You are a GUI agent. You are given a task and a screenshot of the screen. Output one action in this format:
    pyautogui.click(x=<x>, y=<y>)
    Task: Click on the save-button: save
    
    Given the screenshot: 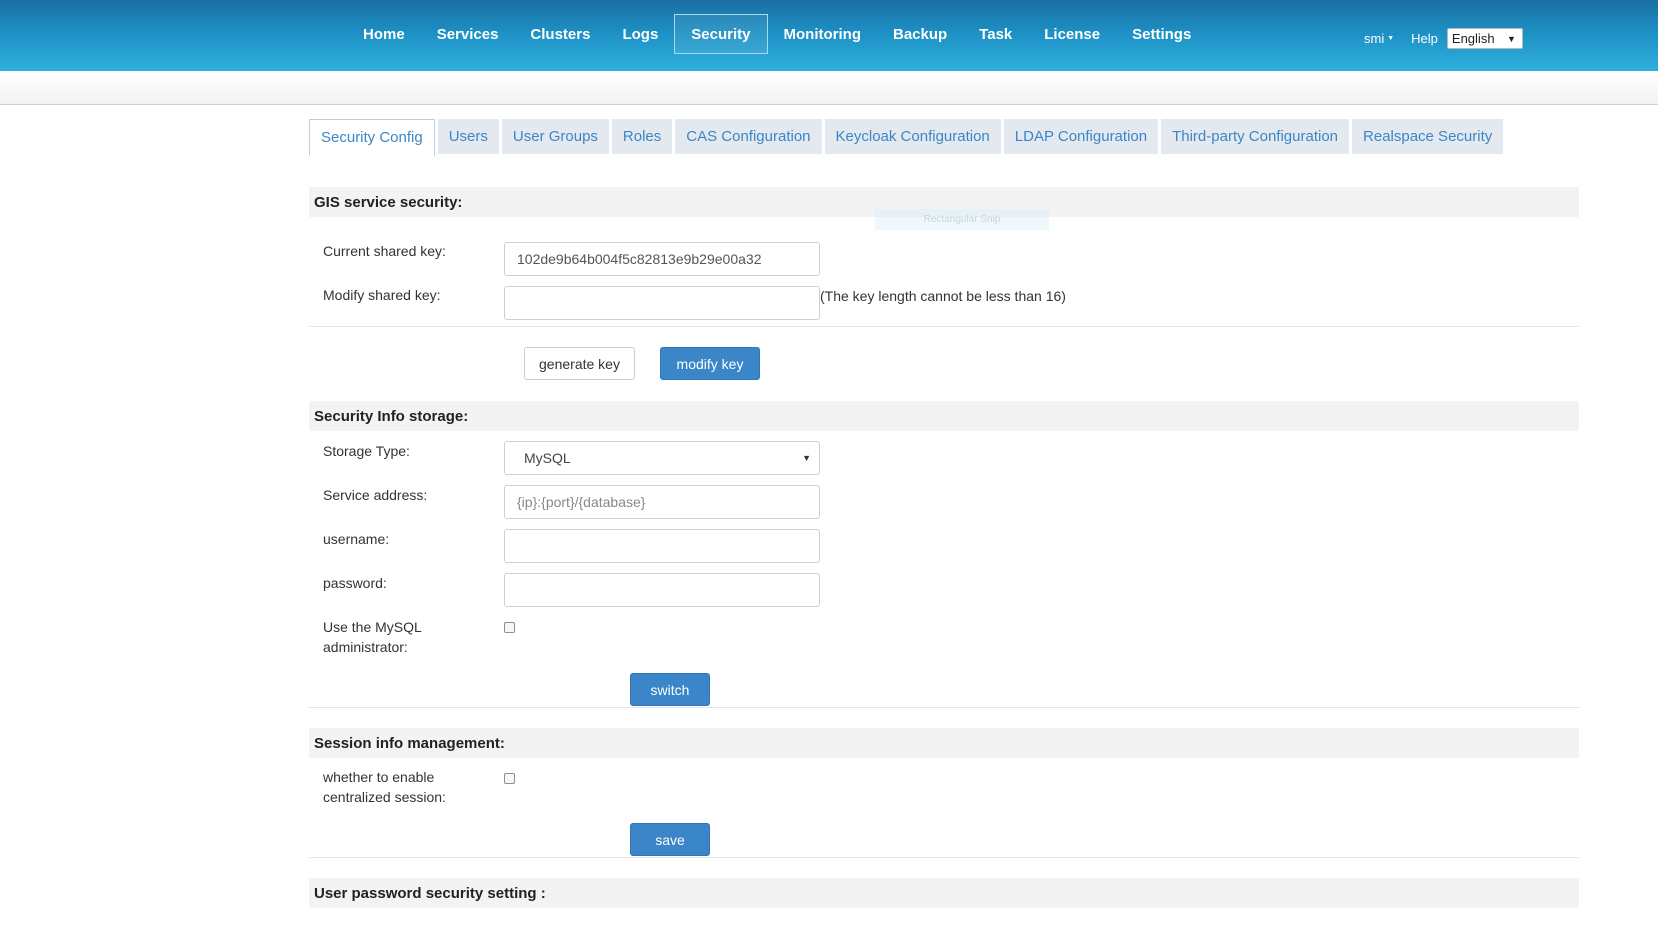 What is the action you would take?
    pyautogui.click(x=670, y=839)
    